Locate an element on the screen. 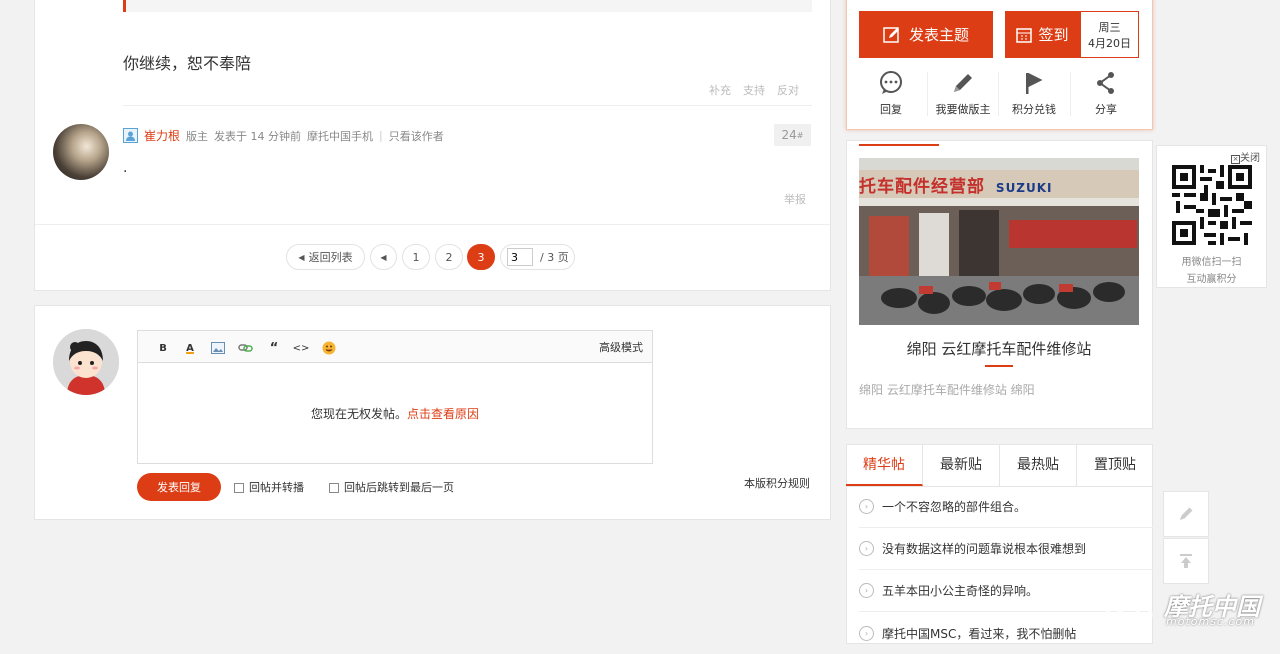  qr-line1: 用微信扫一扫 is located at coordinates (1211, 262).